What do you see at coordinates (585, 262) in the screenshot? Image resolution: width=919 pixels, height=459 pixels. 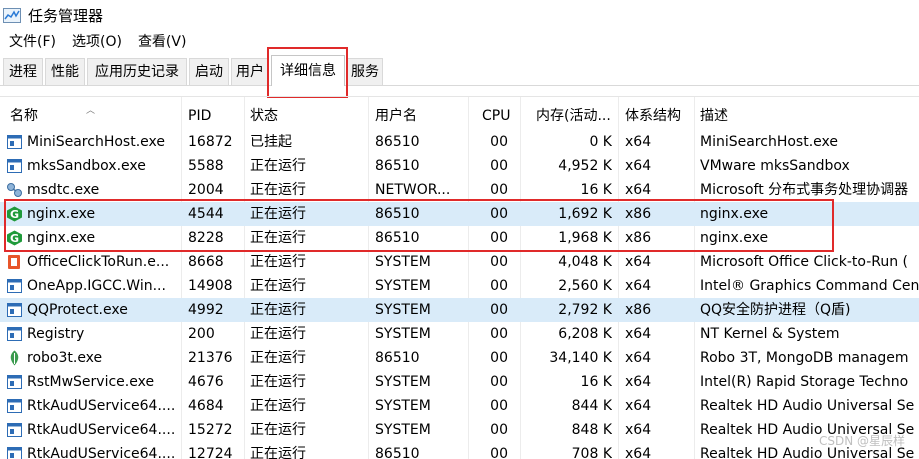 I see `cell-memory: 4,048 K` at bounding box center [585, 262].